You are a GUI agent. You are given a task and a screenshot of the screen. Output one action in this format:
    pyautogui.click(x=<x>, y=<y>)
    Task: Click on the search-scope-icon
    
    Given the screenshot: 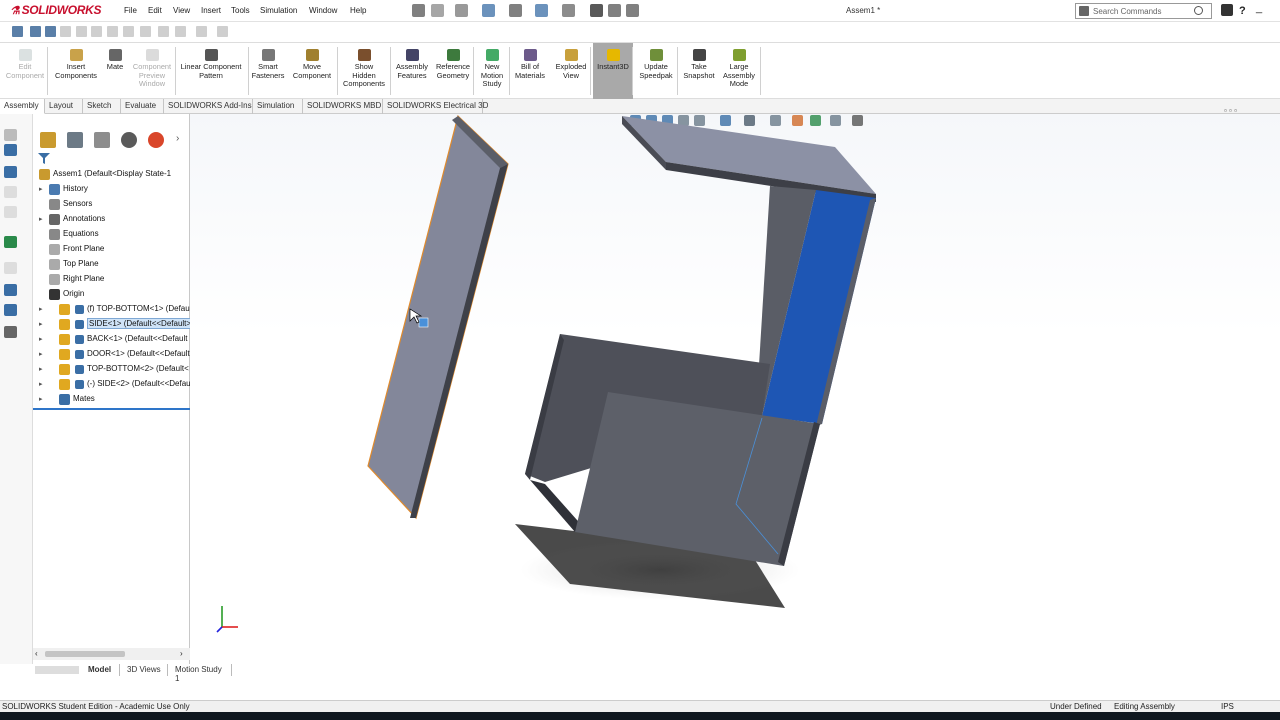 What is the action you would take?
    pyautogui.click(x=1084, y=11)
    